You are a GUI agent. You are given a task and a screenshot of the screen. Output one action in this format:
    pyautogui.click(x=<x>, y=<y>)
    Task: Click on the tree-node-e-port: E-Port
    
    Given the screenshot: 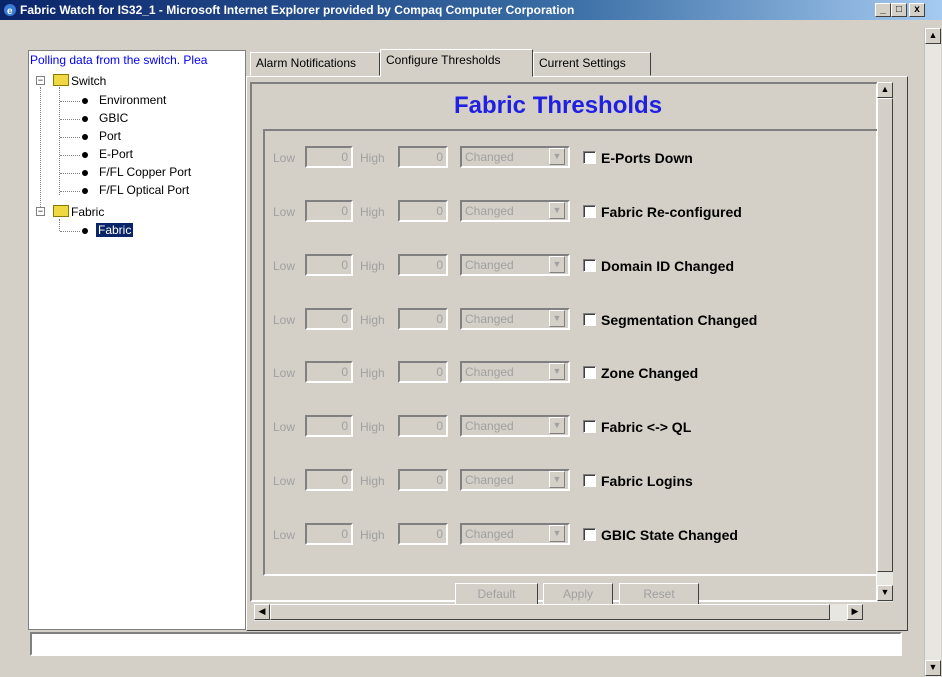 What is the action you would take?
    pyautogui.click(x=116, y=154)
    